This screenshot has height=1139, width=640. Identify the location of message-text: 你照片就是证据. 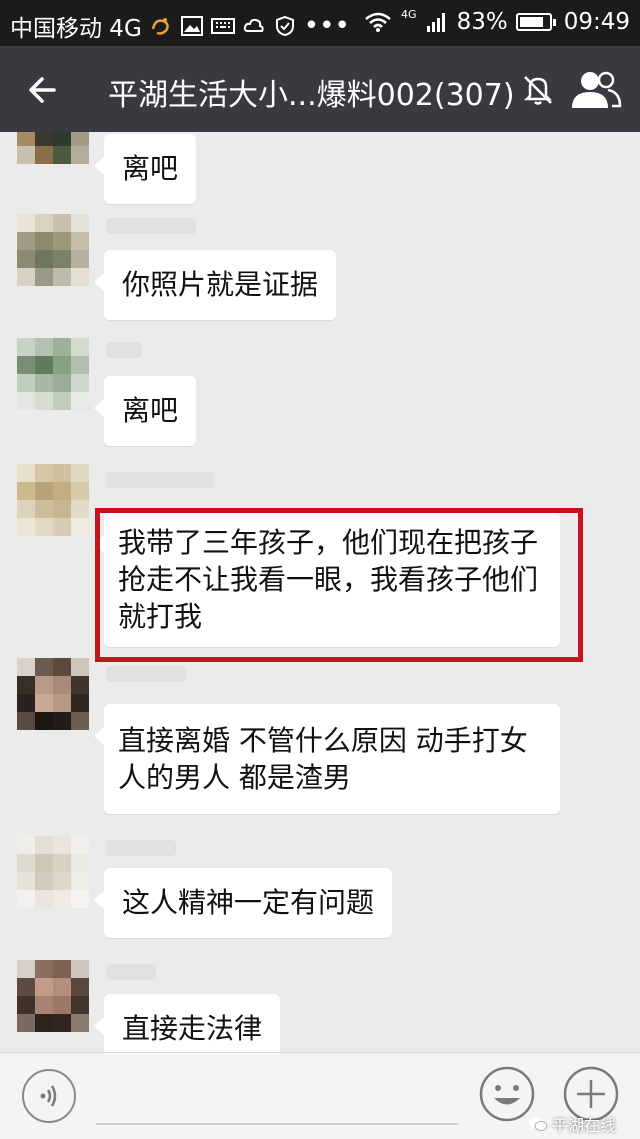
(220, 284).